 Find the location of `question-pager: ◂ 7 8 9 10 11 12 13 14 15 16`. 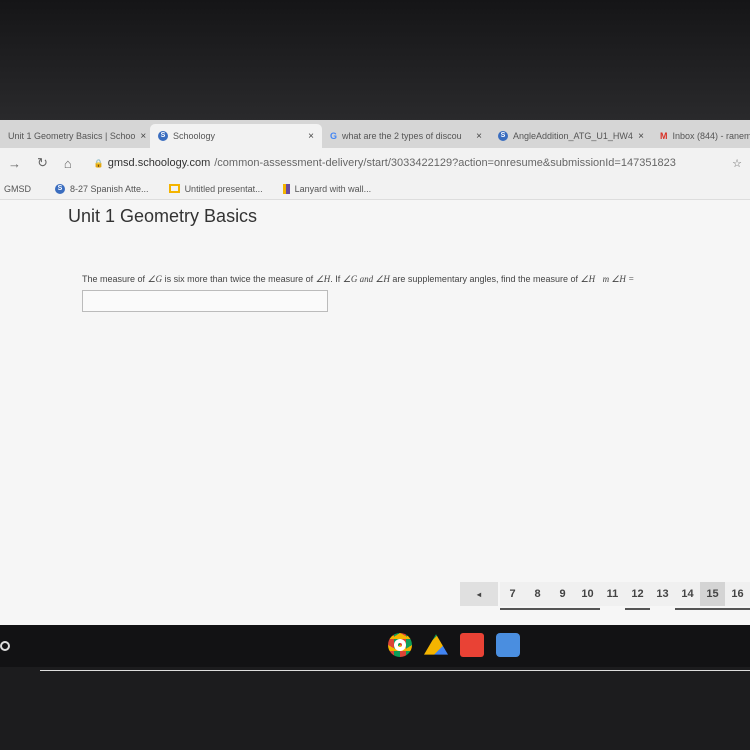

question-pager: ◂ 7 8 9 10 11 12 13 14 15 16 is located at coordinates (605, 596).